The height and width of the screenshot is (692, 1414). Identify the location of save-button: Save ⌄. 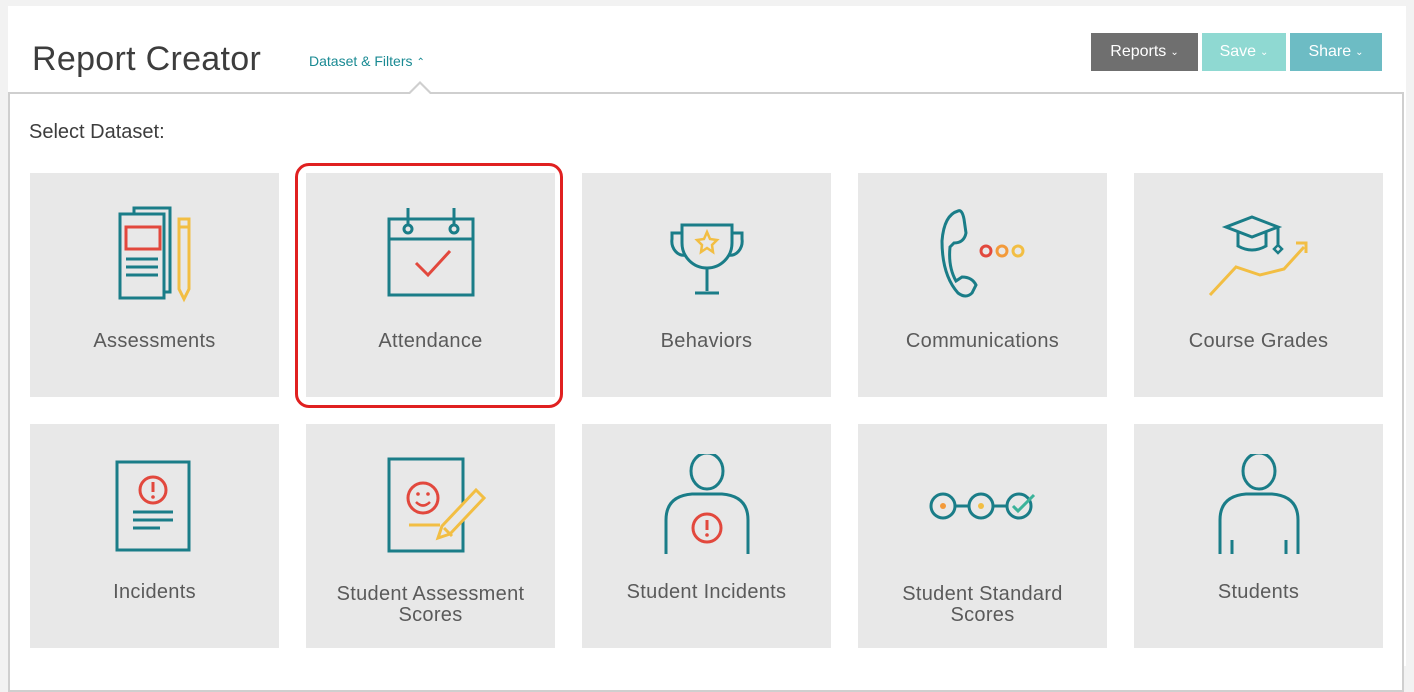
(1244, 52).